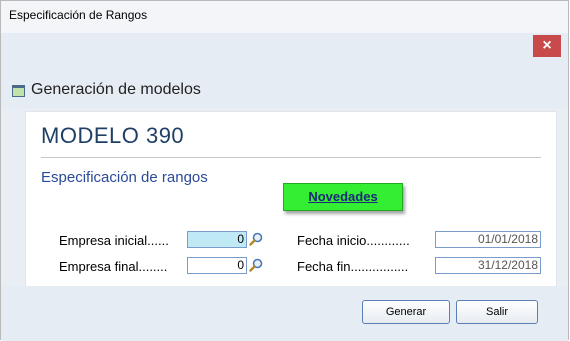 The height and width of the screenshot is (341, 570). What do you see at coordinates (116, 89) in the screenshot?
I see `section-header-title: Generación de modelos` at bounding box center [116, 89].